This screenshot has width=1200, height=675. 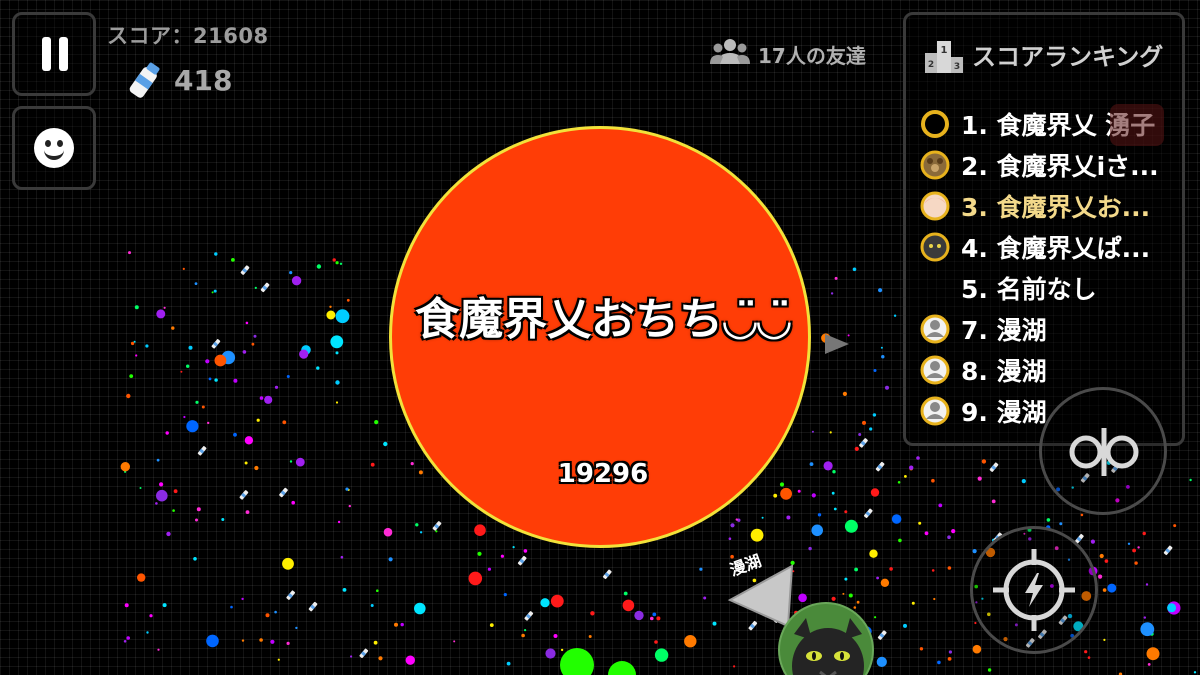 What do you see at coordinates (603, 474) in the screenshot?
I see `player-mass: 19296` at bounding box center [603, 474].